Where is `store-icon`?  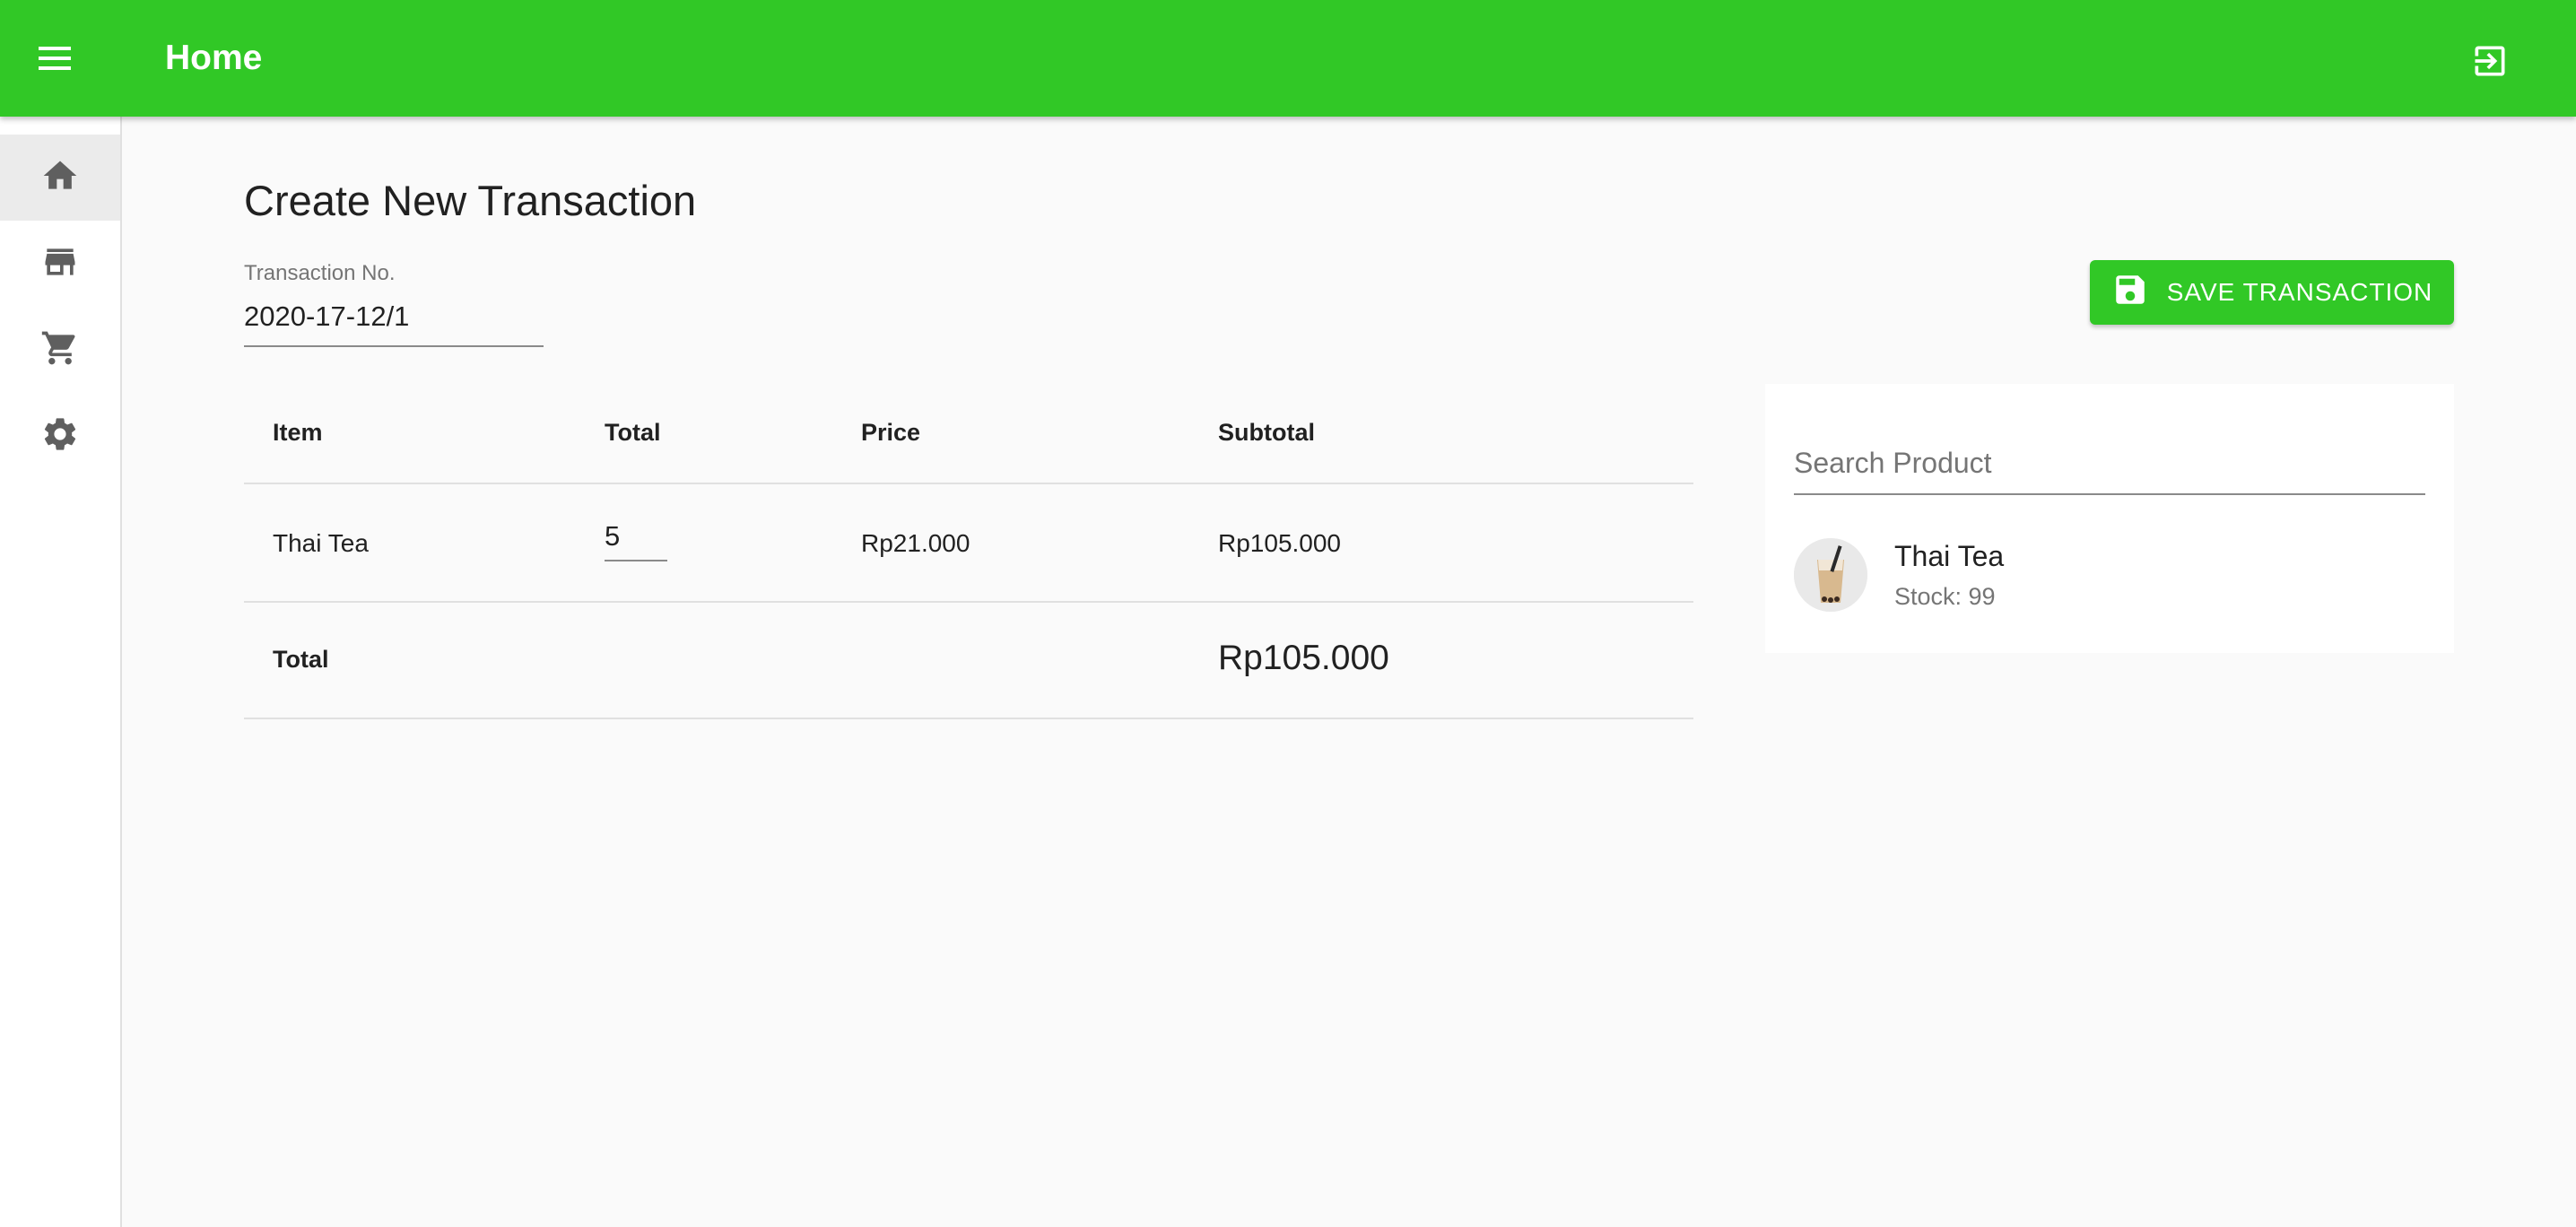
store-icon is located at coordinates (60, 264).